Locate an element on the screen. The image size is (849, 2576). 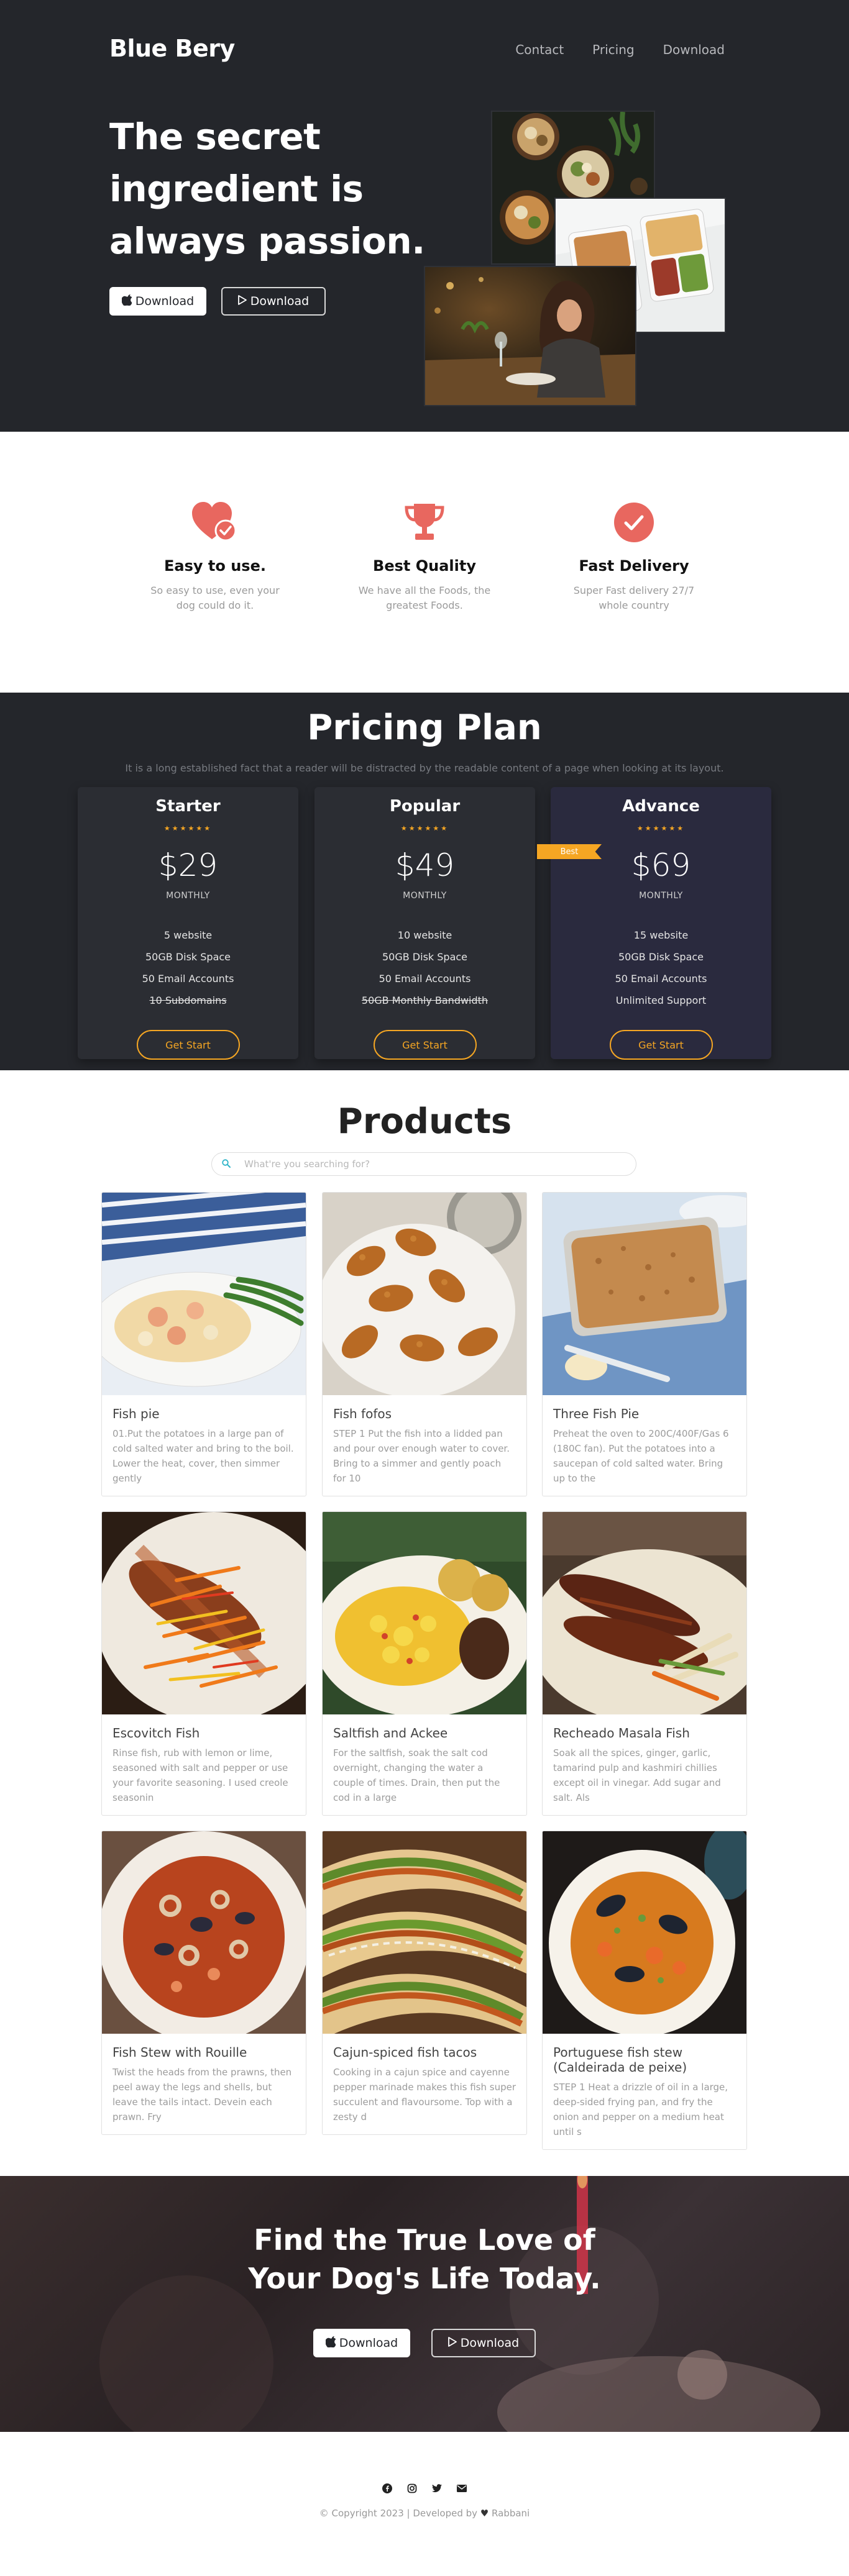
plan-feature-unavailable: 10 Subdomains is located at coordinates (188, 1000).